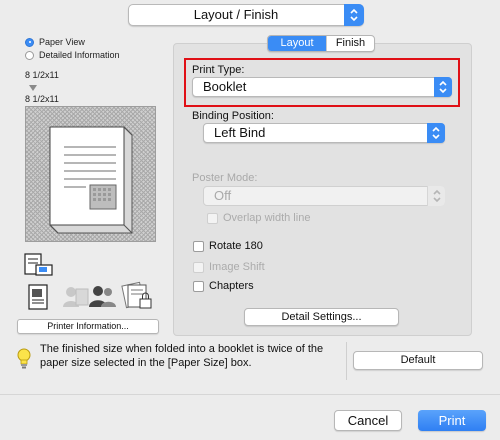  What do you see at coordinates (225, 86) in the screenshot?
I see `print-type-value: Booklet` at bounding box center [225, 86].